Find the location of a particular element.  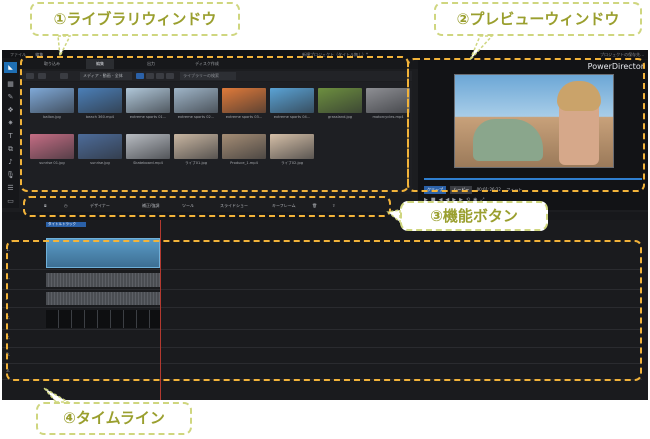

preview-highlight is located at coordinates (526, 125).